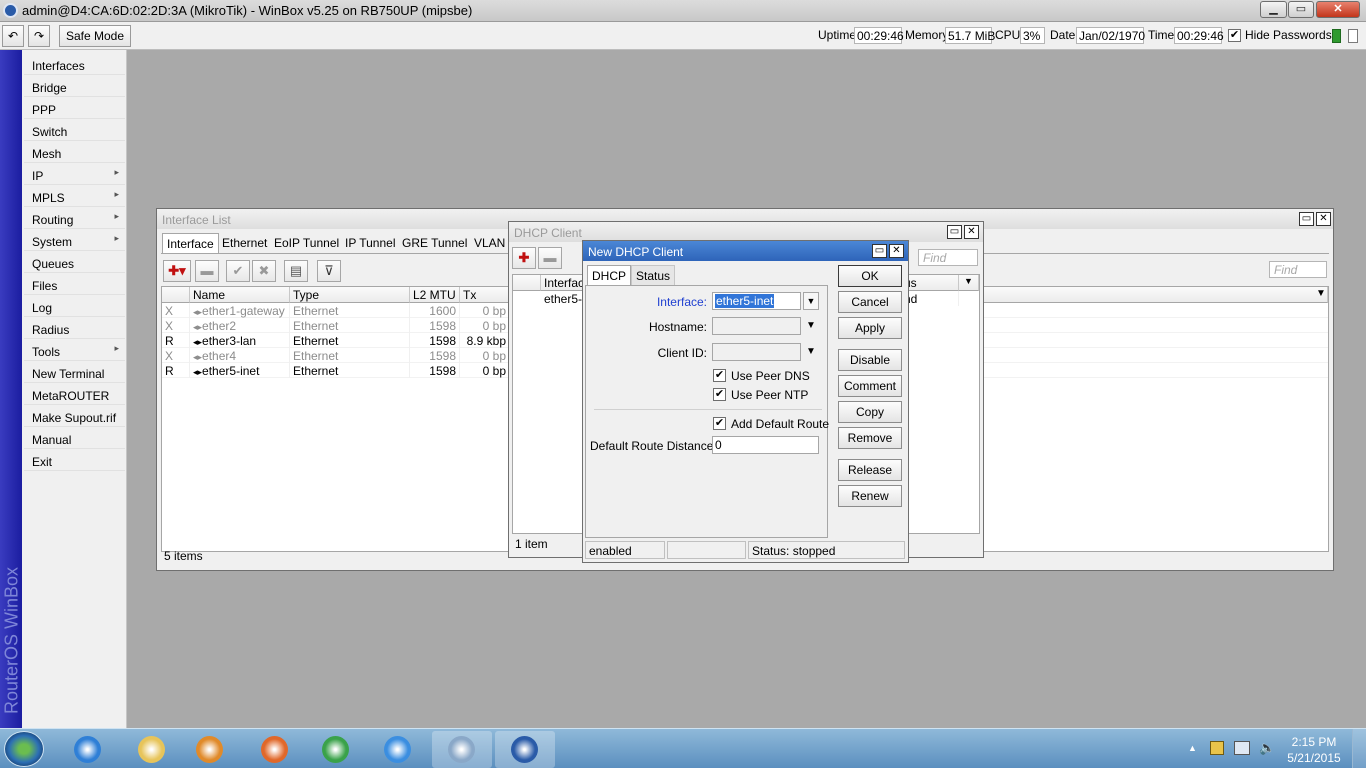  What do you see at coordinates (74, 416) in the screenshot?
I see `sidebar-item-make-supout-rif: Make Supout.rif` at bounding box center [74, 416].